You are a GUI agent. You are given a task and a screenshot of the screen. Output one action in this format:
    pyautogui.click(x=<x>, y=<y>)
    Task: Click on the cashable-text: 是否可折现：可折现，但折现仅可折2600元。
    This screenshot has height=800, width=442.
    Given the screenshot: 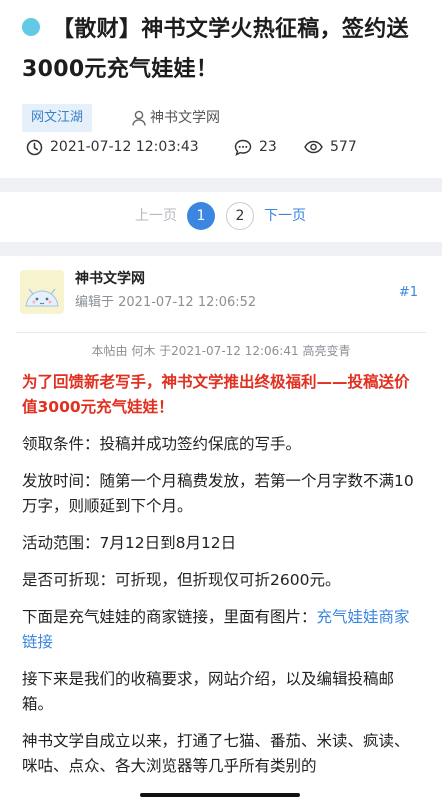 What is the action you would take?
    pyautogui.click(x=181, y=580)
    